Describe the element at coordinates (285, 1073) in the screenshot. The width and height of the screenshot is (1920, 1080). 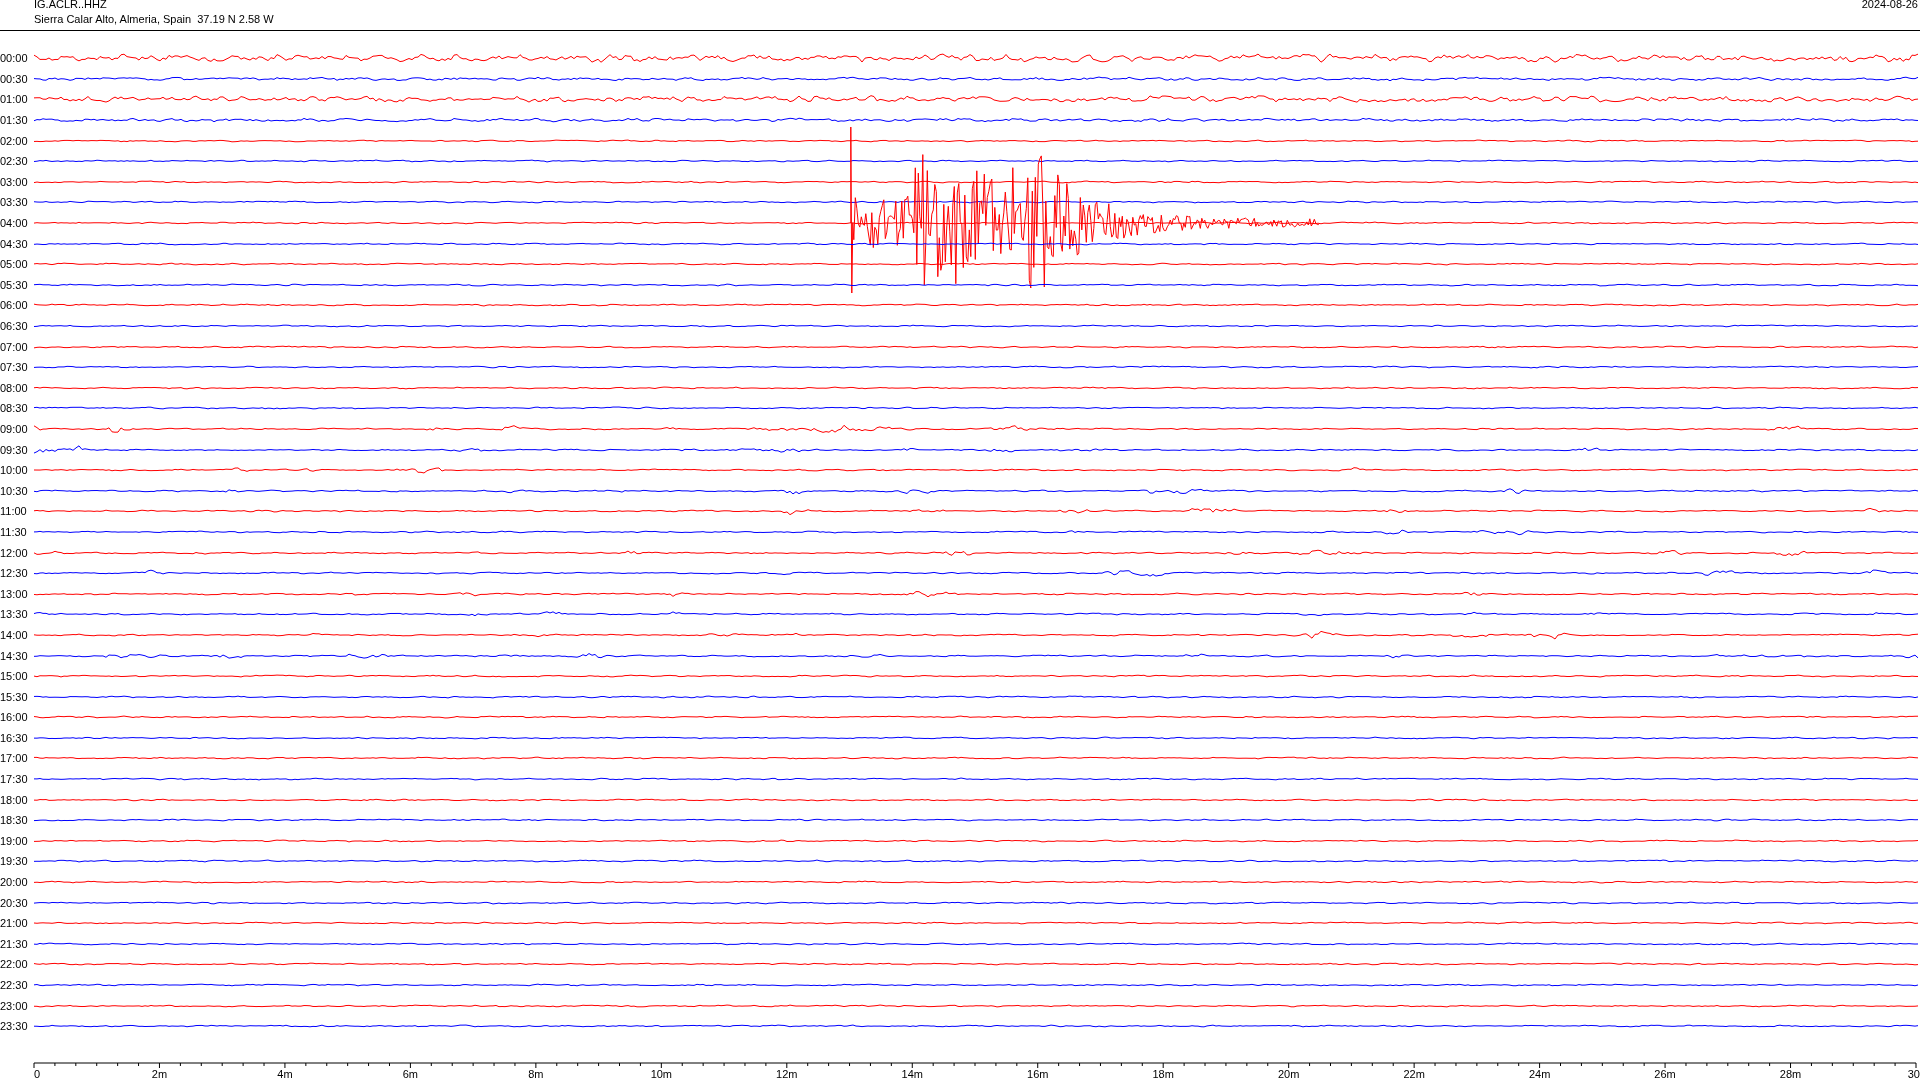
I see `tick-label: 4m` at that location.